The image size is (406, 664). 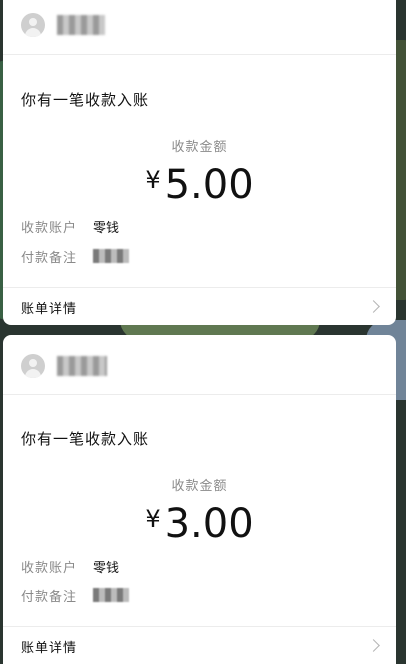 What do you see at coordinates (209, 524) in the screenshot?
I see `amount-value: 3.00` at bounding box center [209, 524].